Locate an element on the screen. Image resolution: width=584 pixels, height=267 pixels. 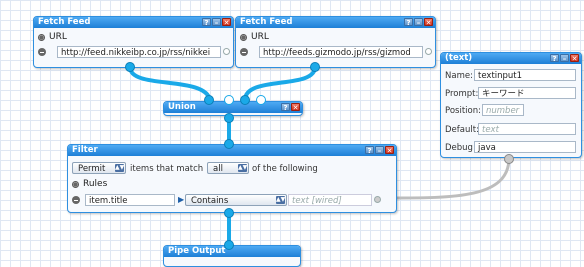
union-header: Union ? ✕ is located at coordinates (233, 107).